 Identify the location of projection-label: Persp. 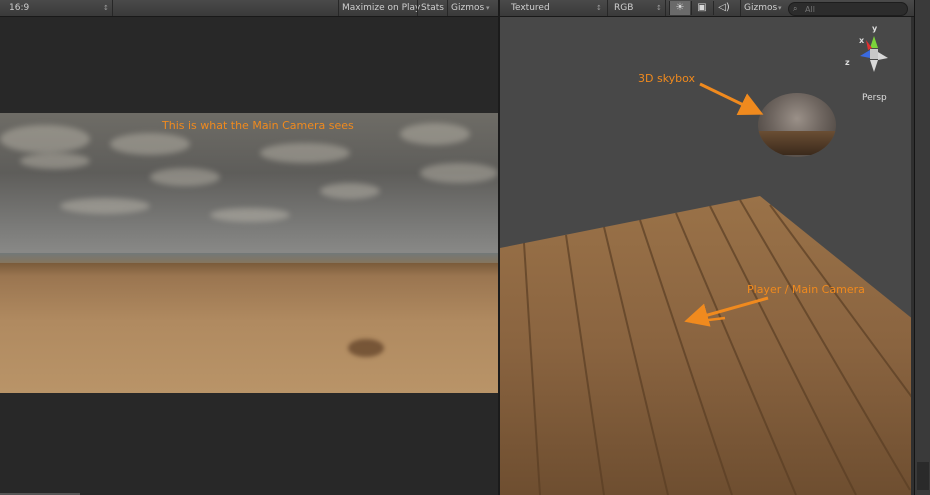
(874, 98).